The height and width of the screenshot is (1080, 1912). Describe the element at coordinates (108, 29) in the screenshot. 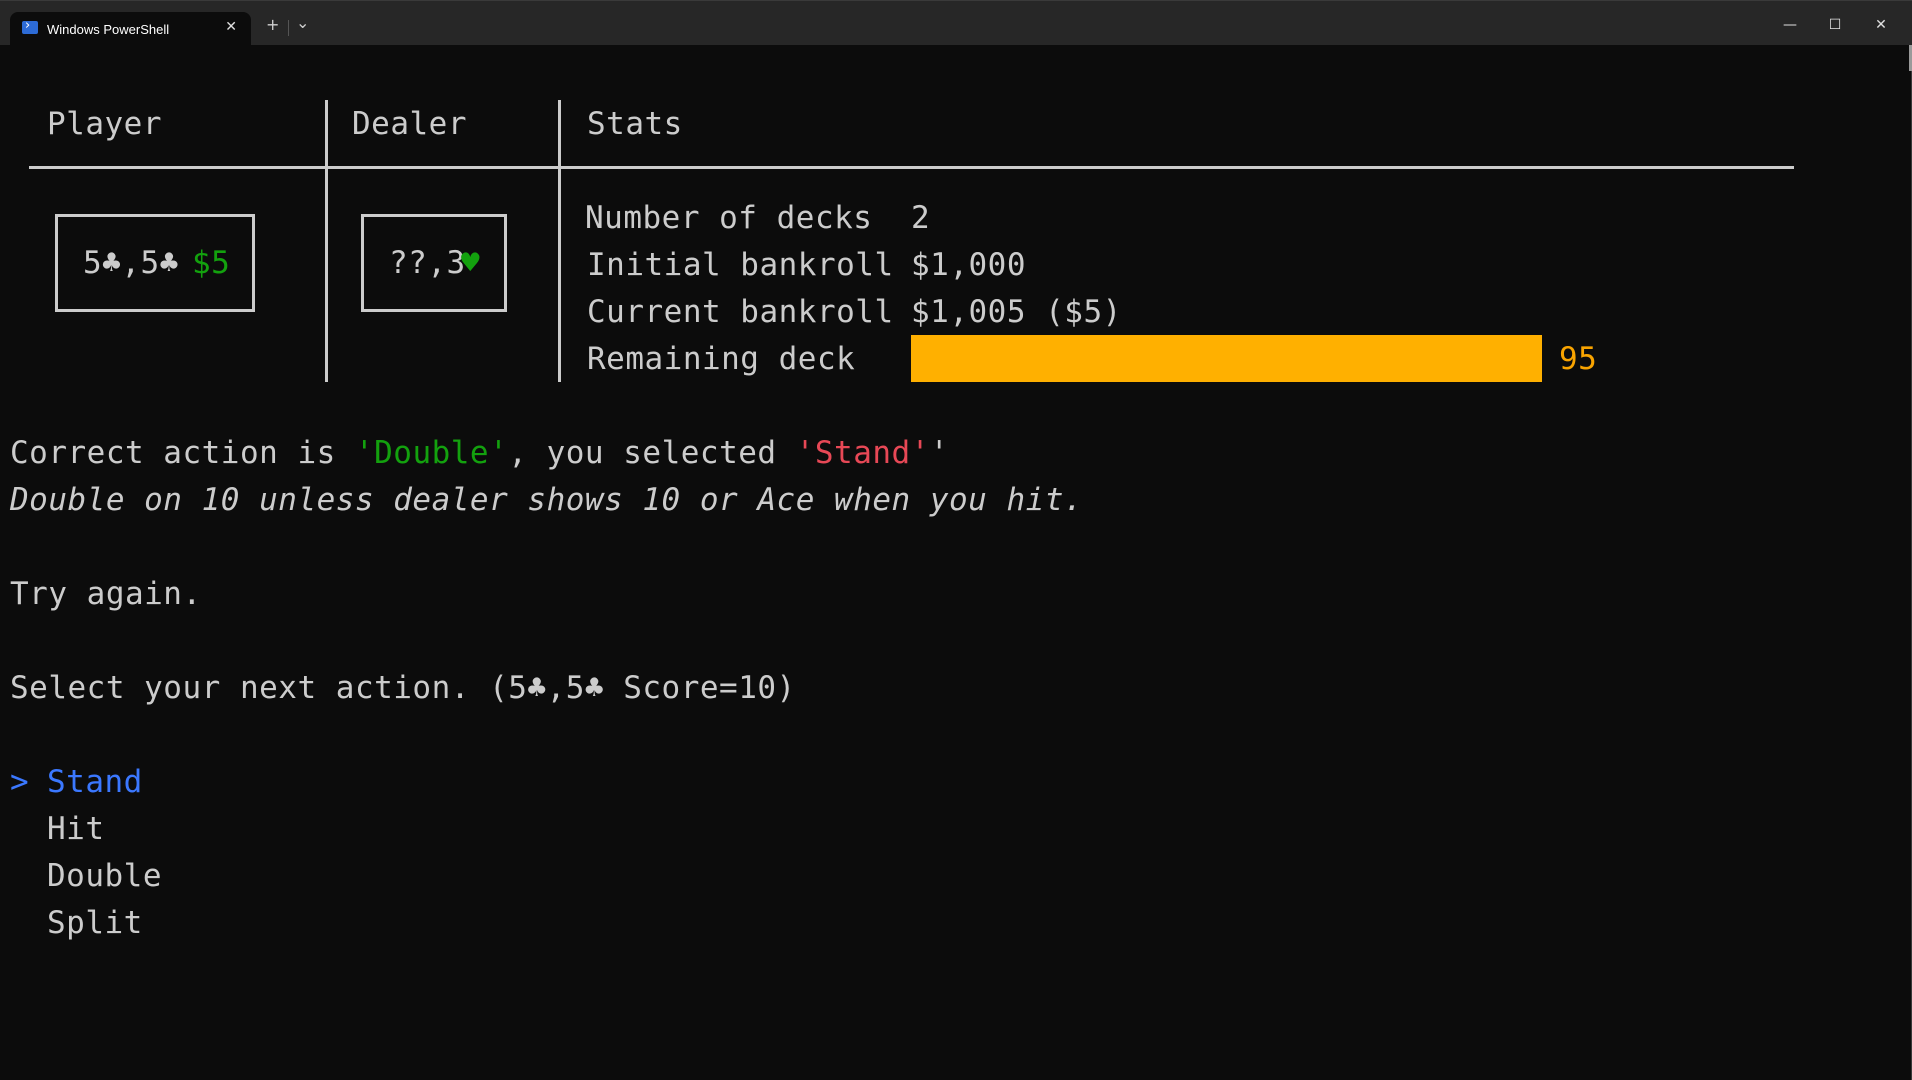

I see `tab-title: Windows PowerShell` at that location.